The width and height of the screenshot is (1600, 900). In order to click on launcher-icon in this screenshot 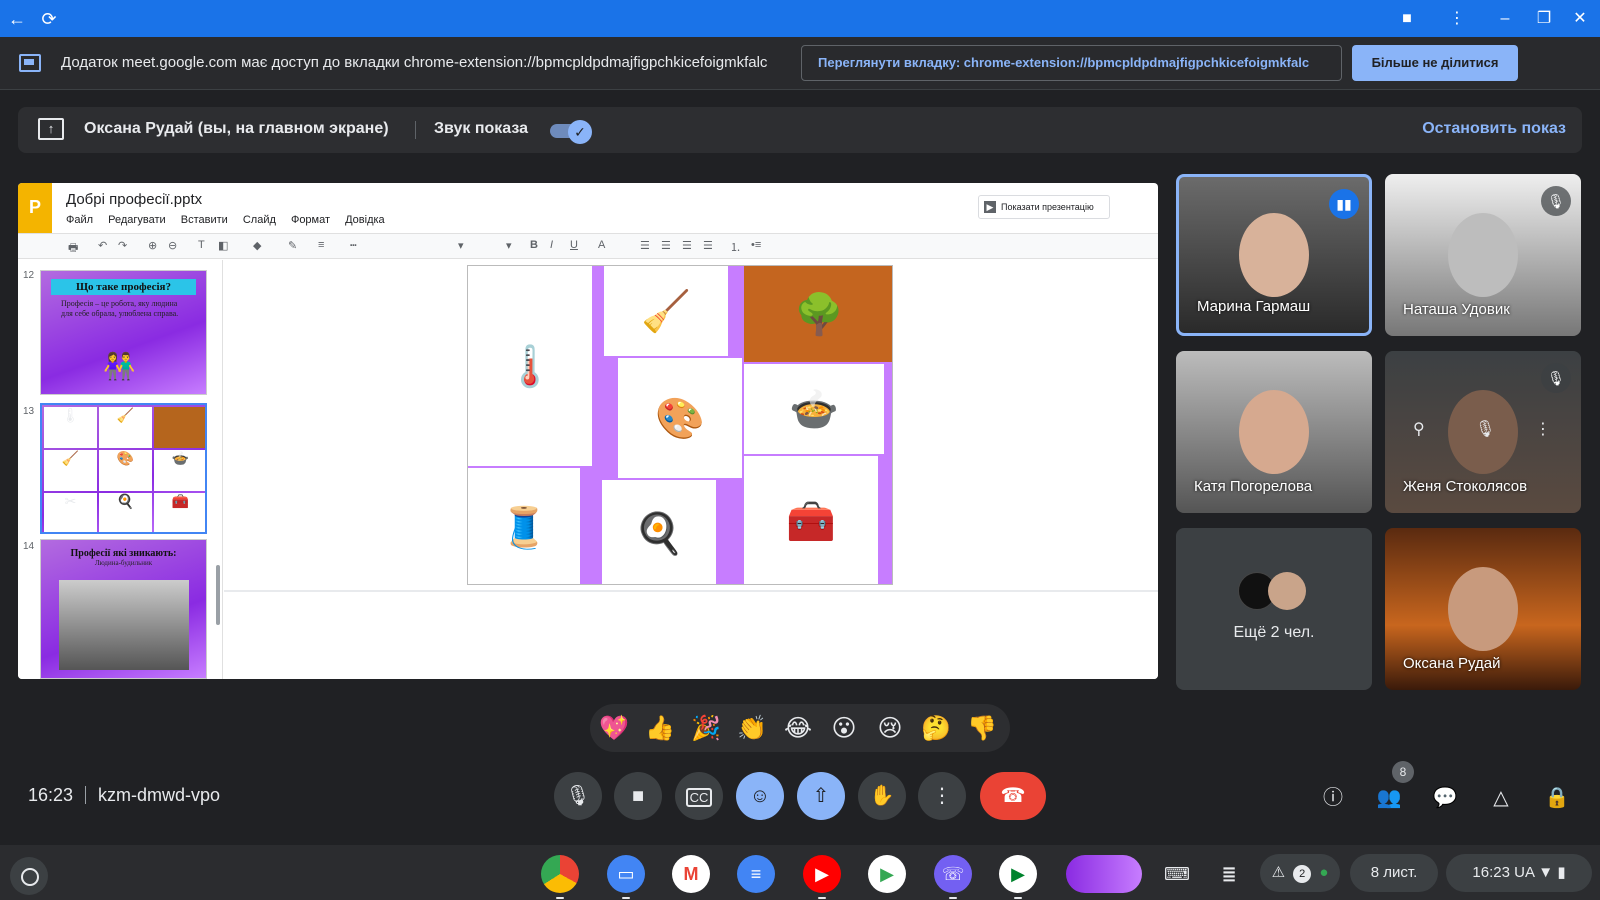, I will do `click(29, 876)`.